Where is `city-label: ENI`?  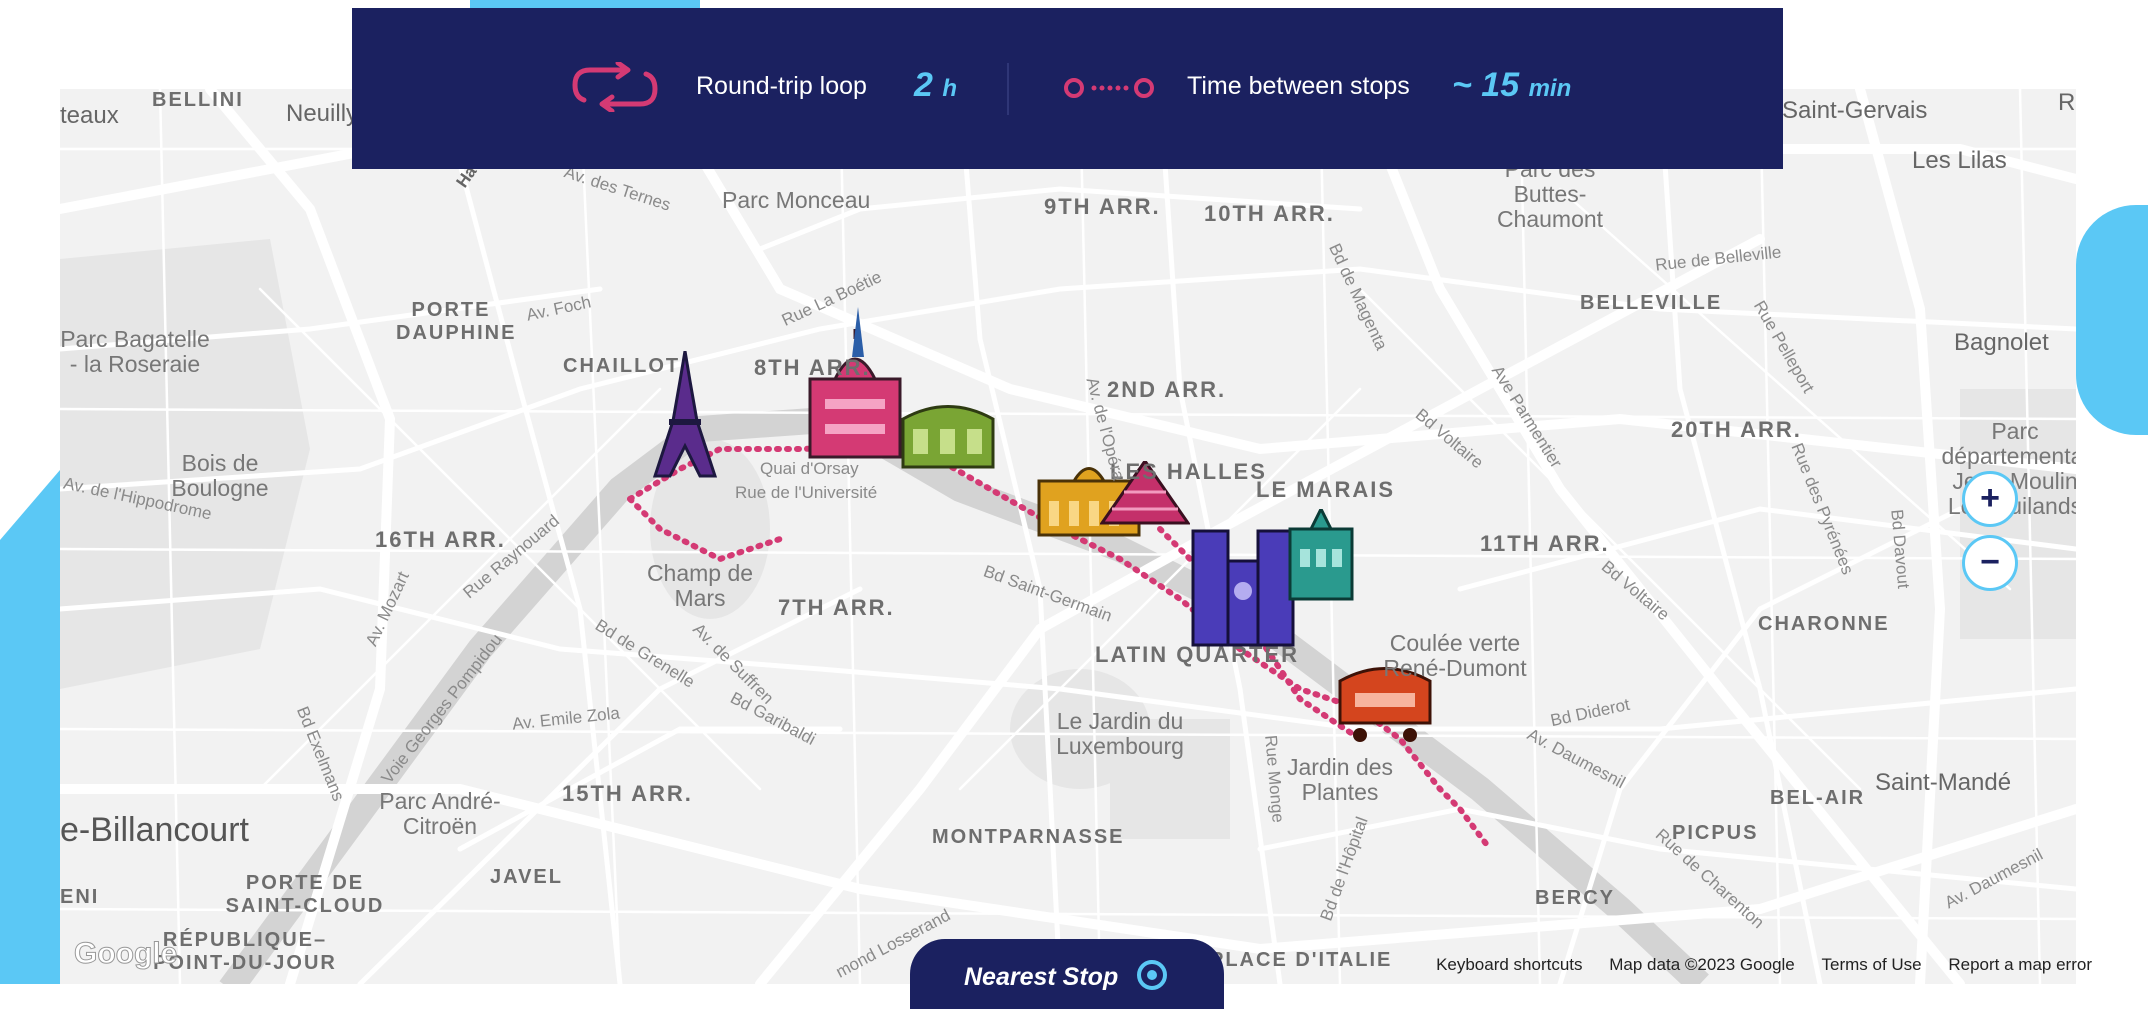
city-label: ENI is located at coordinates (80, 897).